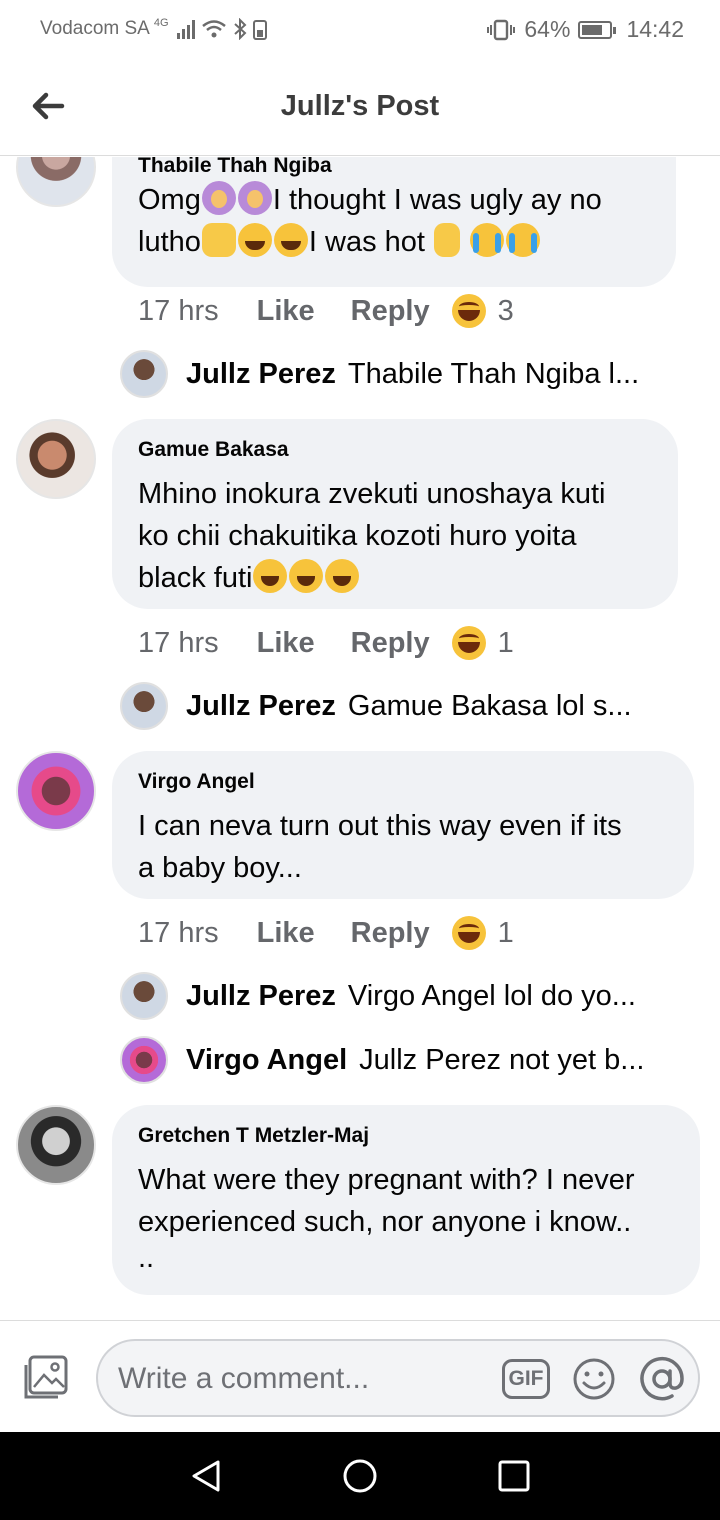 The image size is (720, 1520). Describe the element at coordinates (185, 29) in the screenshot. I see `signal-icon` at that location.